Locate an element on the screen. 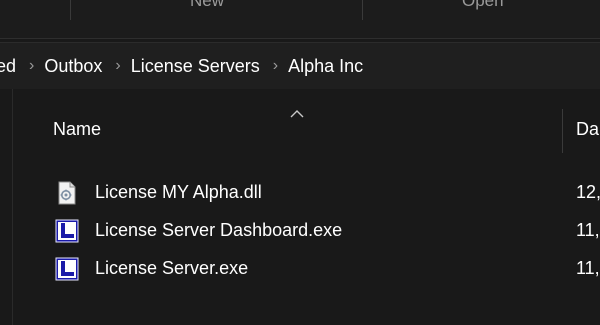  dll-file-icon is located at coordinates (67, 193).